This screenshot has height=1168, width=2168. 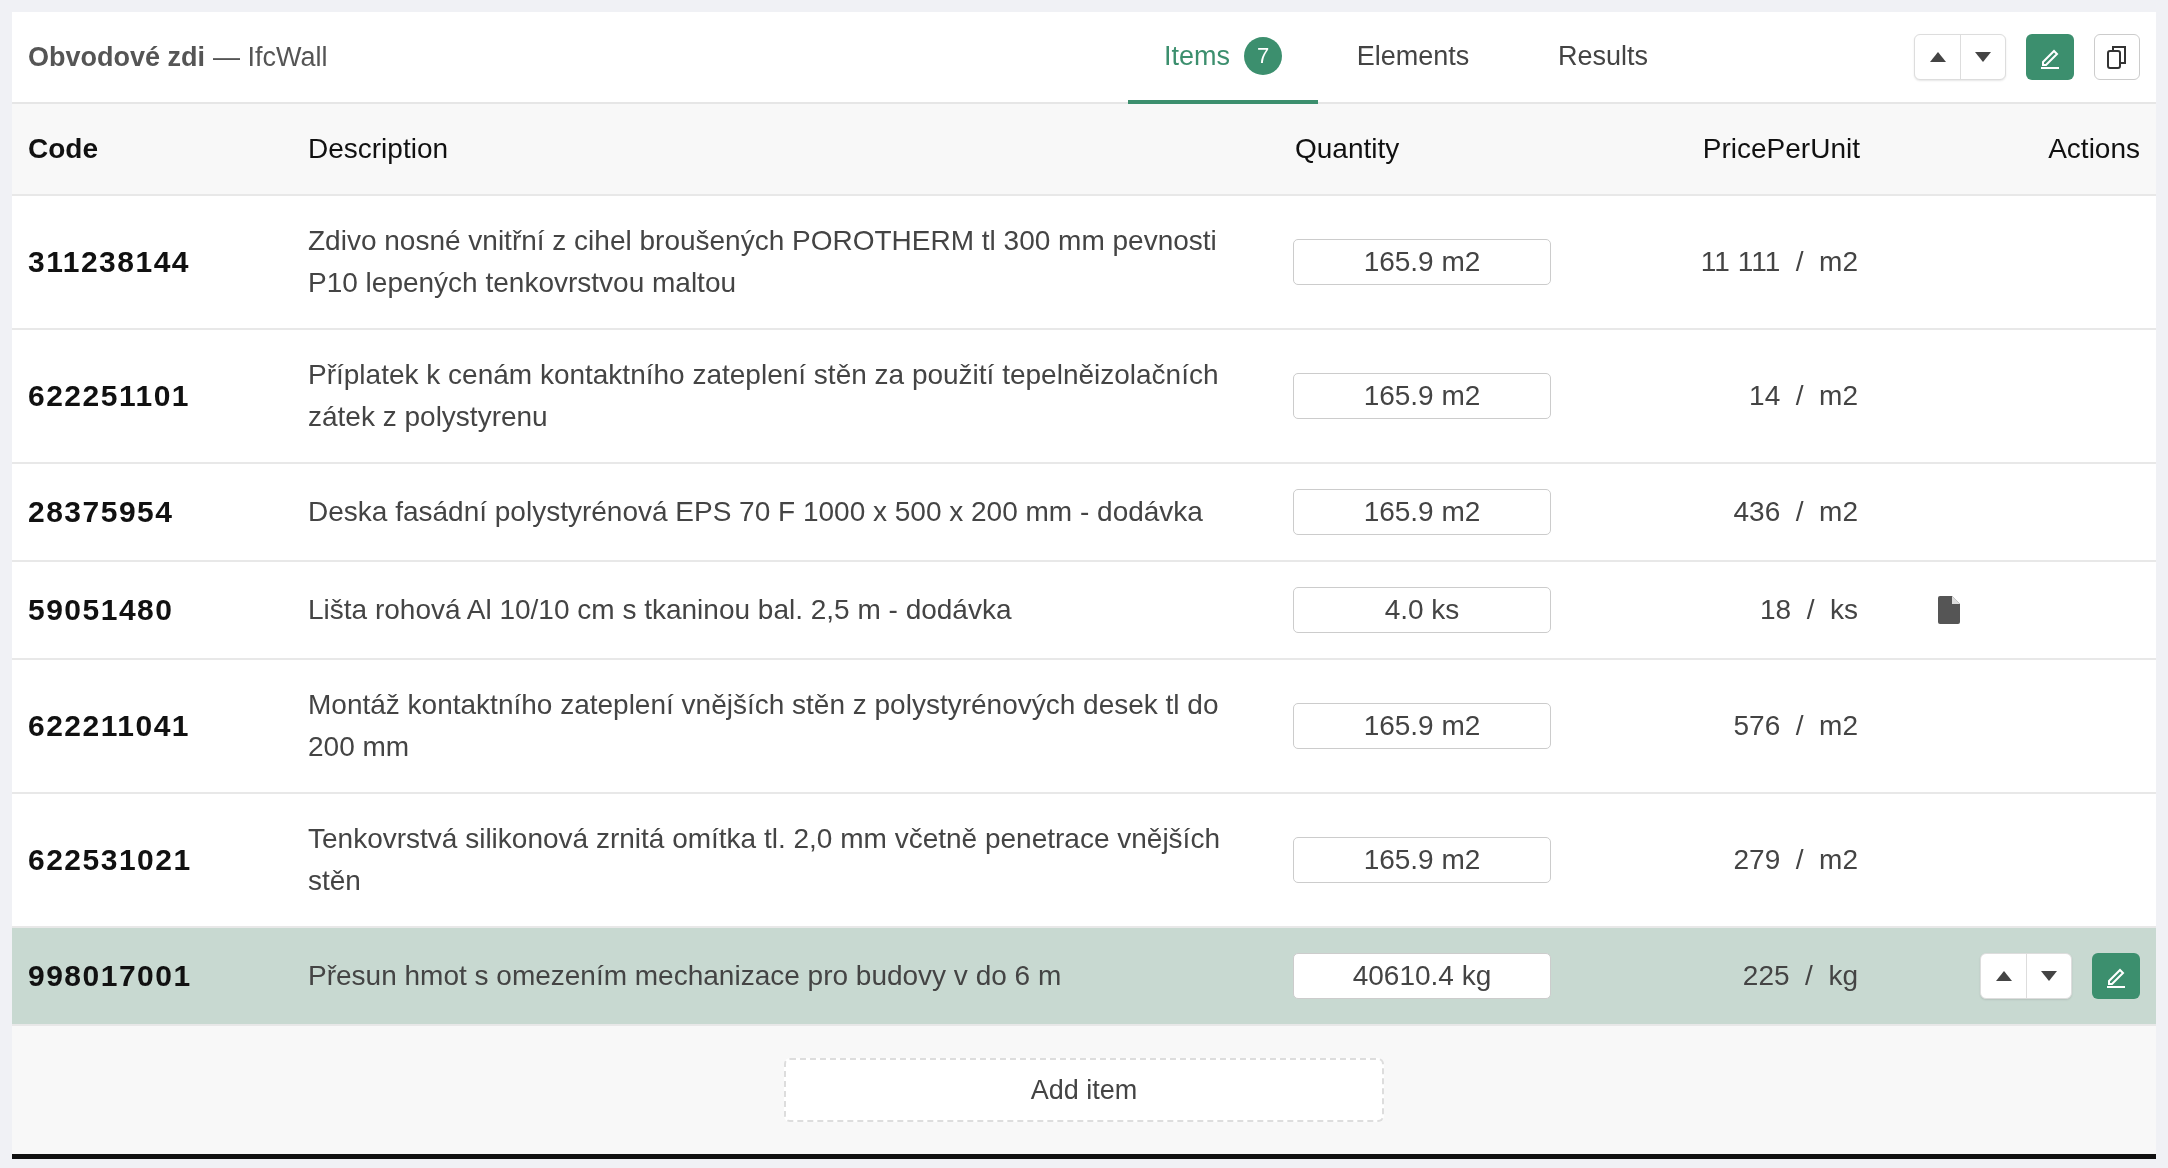 What do you see at coordinates (1603, 58) in the screenshot?
I see `tab: Results` at bounding box center [1603, 58].